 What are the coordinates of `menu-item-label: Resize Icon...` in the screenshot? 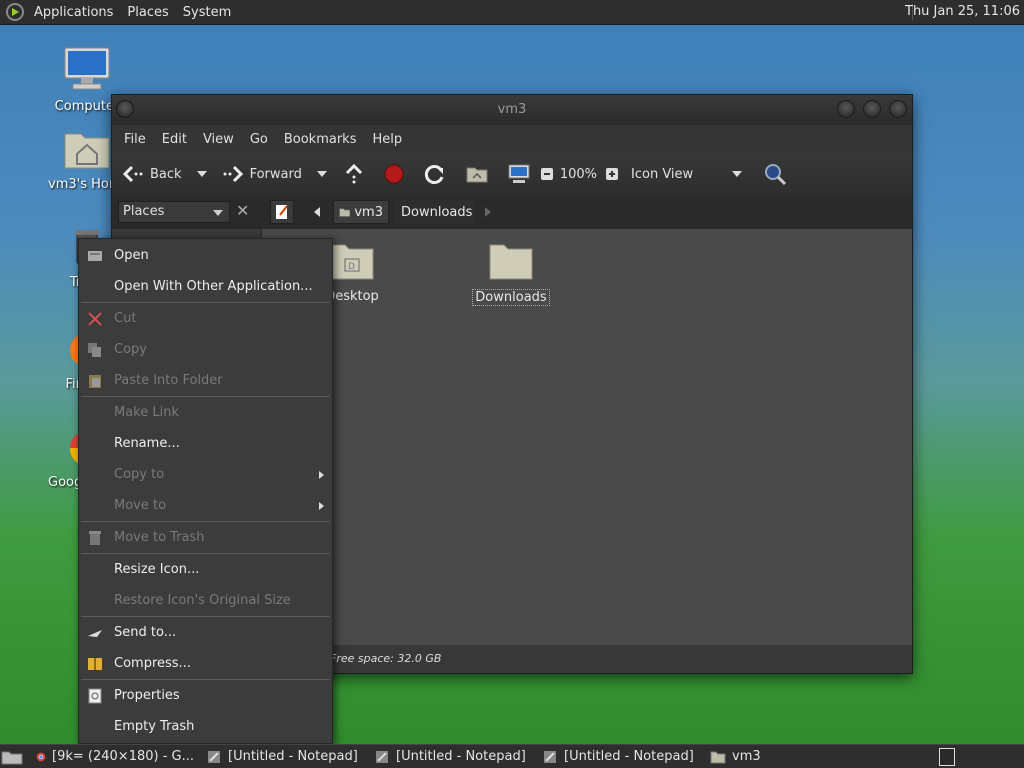 It's located at (157, 569).